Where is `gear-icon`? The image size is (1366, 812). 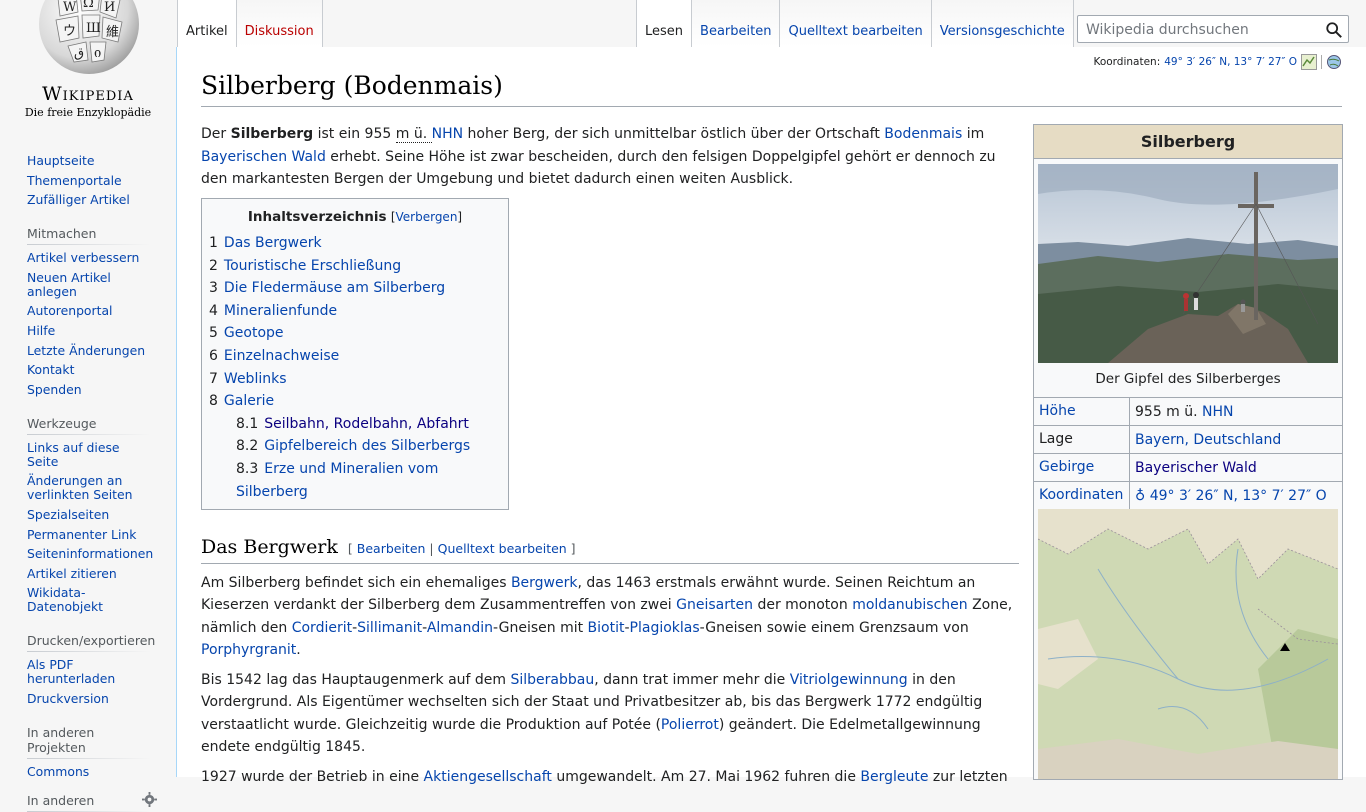
gear-icon is located at coordinates (149, 799).